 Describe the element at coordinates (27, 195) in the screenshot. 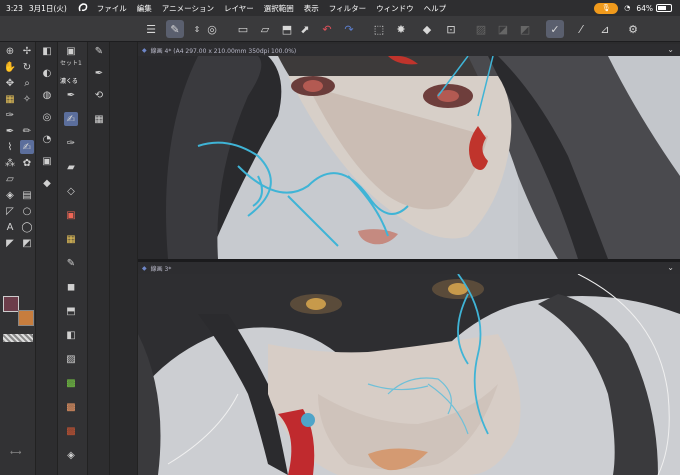

I see `gradient-tool-icon: ▤` at that location.